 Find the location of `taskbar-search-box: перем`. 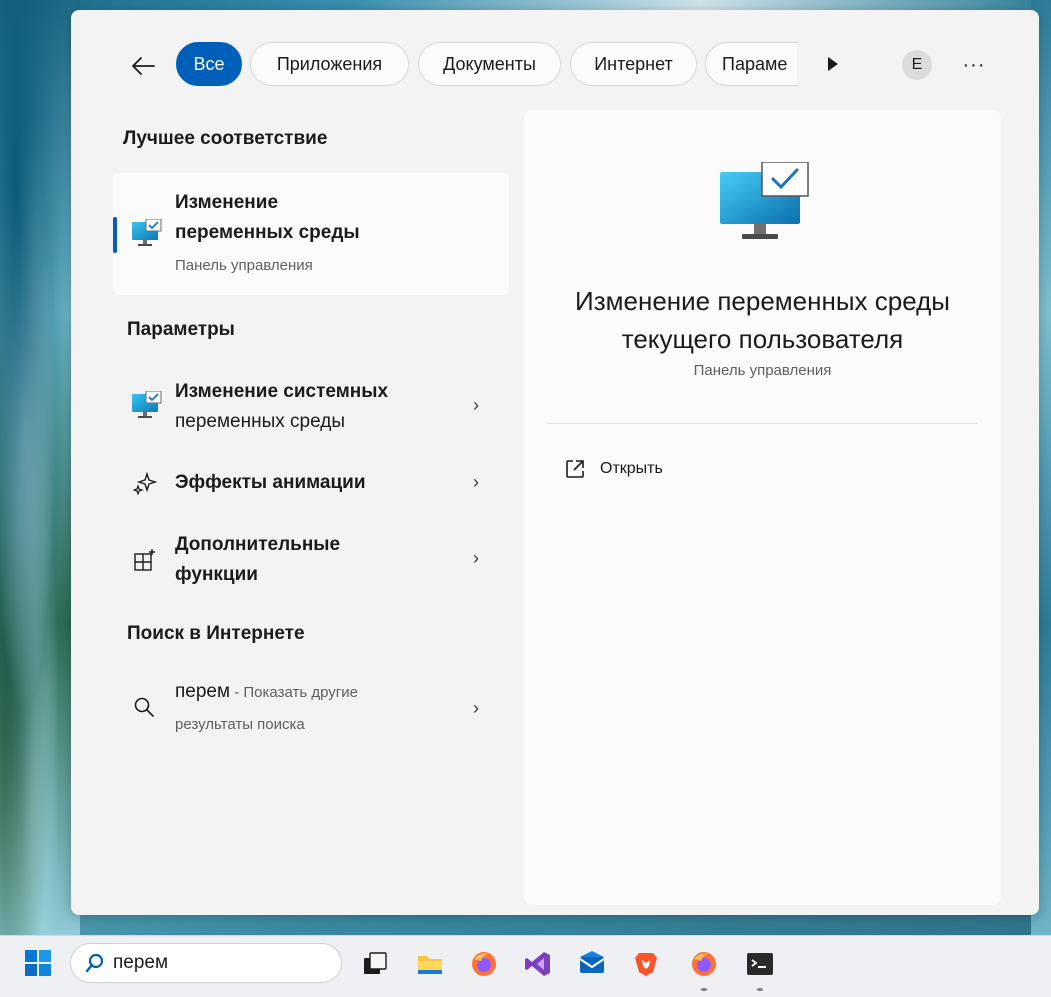

taskbar-search-box: перем is located at coordinates (206, 963).